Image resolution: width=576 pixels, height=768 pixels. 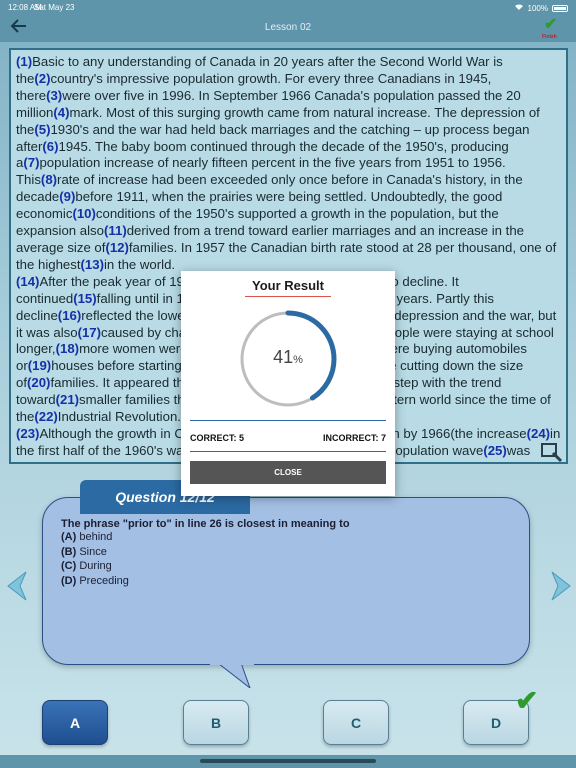 What do you see at coordinates (93, 551) in the screenshot?
I see `option-text: Since` at bounding box center [93, 551].